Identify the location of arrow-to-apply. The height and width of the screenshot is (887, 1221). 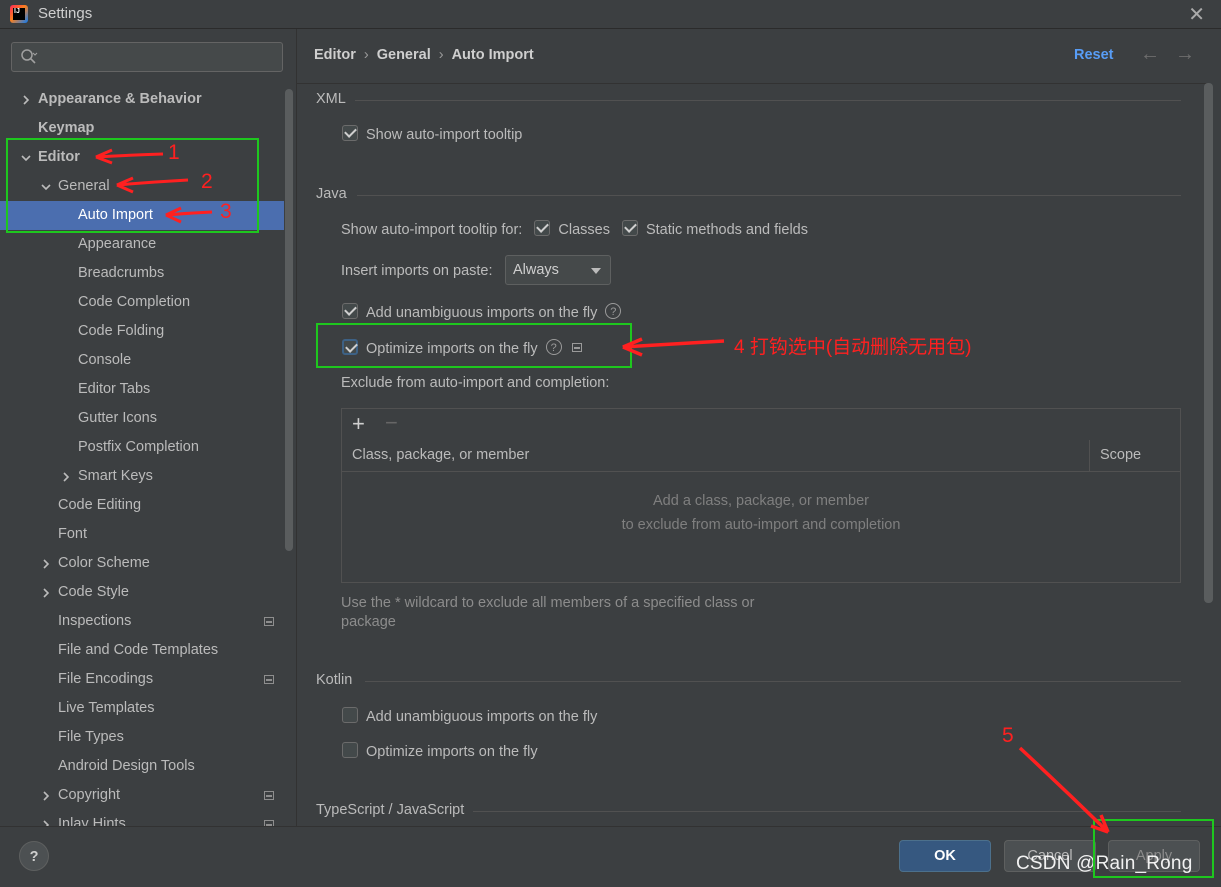
(1064, 790).